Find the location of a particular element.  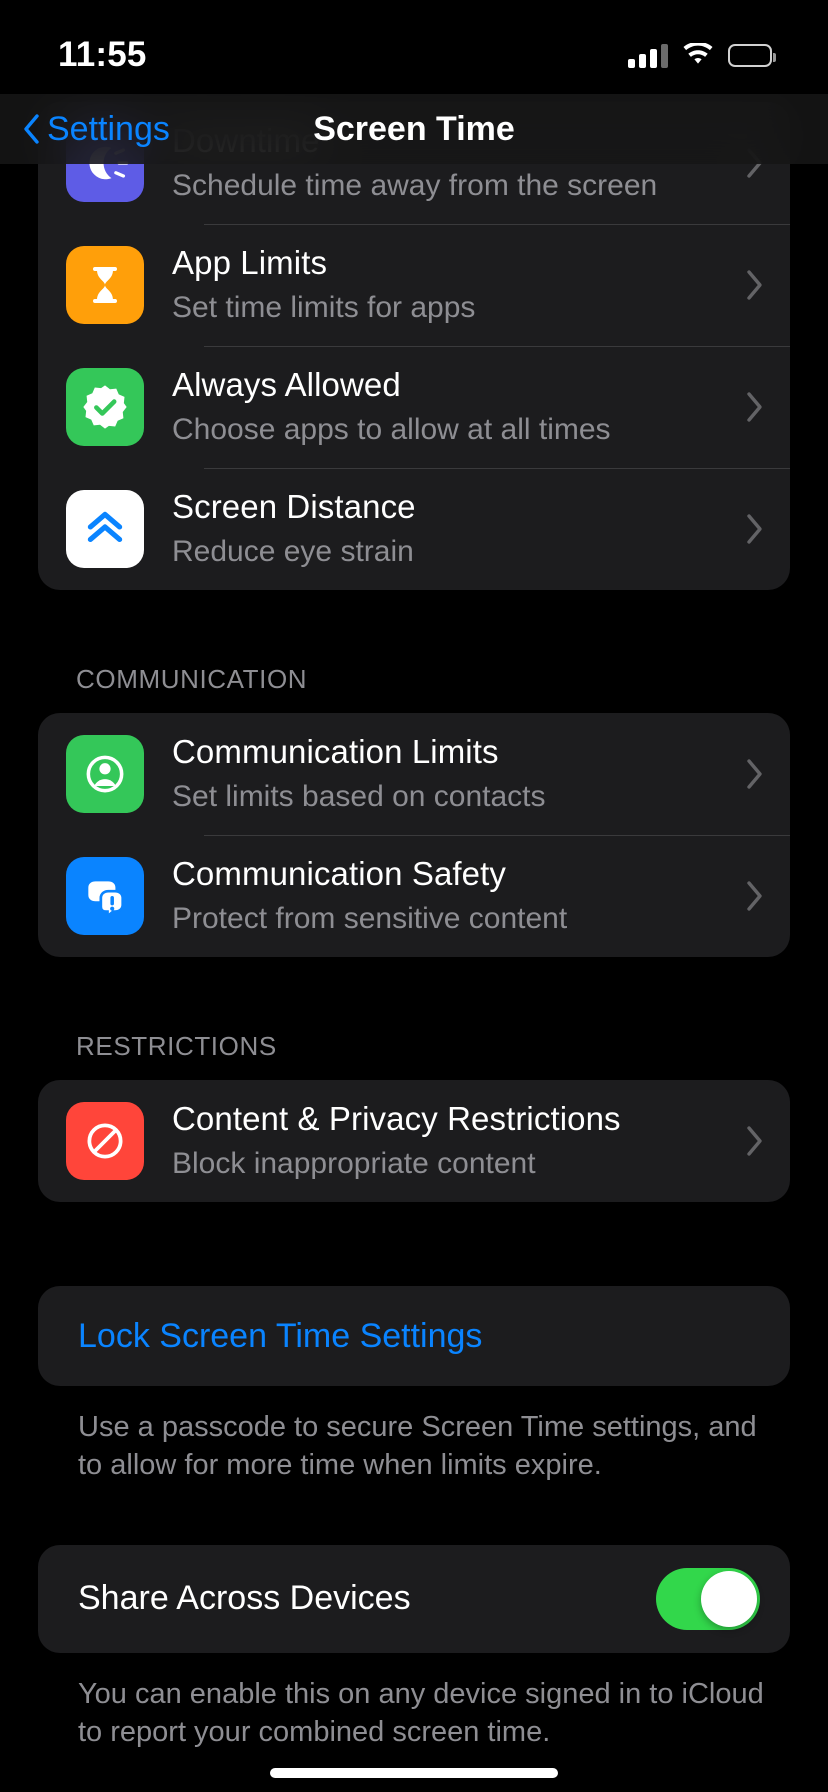

row-text-app-limits: App Limits Set time limits for apps is located at coordinates (452, 284).